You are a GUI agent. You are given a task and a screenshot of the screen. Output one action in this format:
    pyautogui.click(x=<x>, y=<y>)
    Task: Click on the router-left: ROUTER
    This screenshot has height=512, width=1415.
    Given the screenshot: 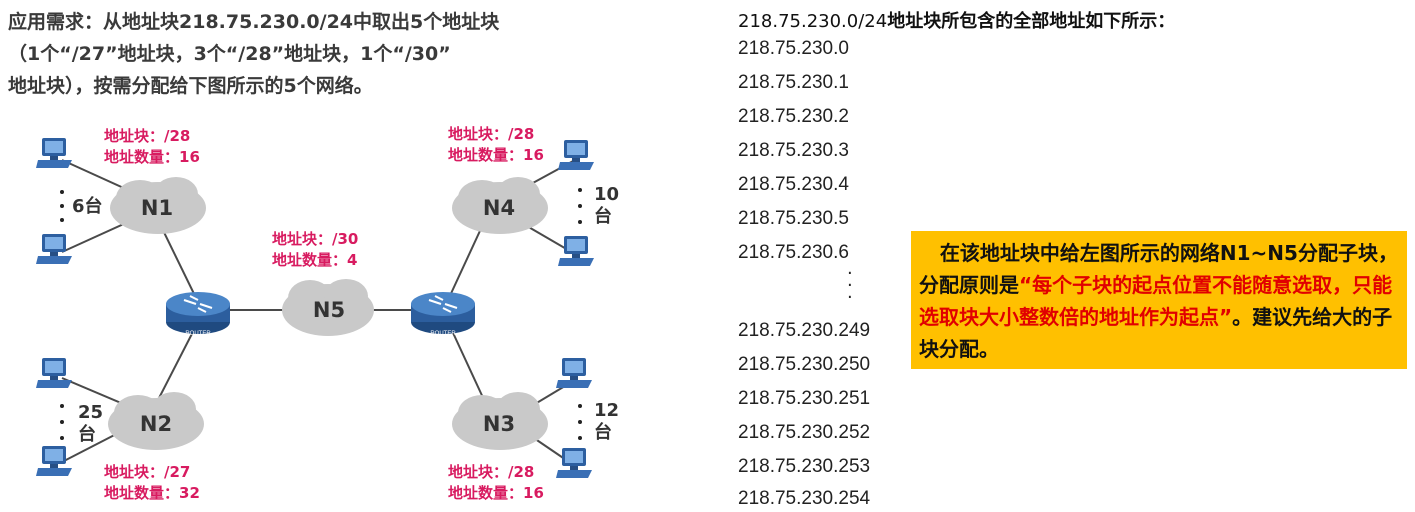 What is the action you would take?
    pyautogui.click(x=198, y=314)
    